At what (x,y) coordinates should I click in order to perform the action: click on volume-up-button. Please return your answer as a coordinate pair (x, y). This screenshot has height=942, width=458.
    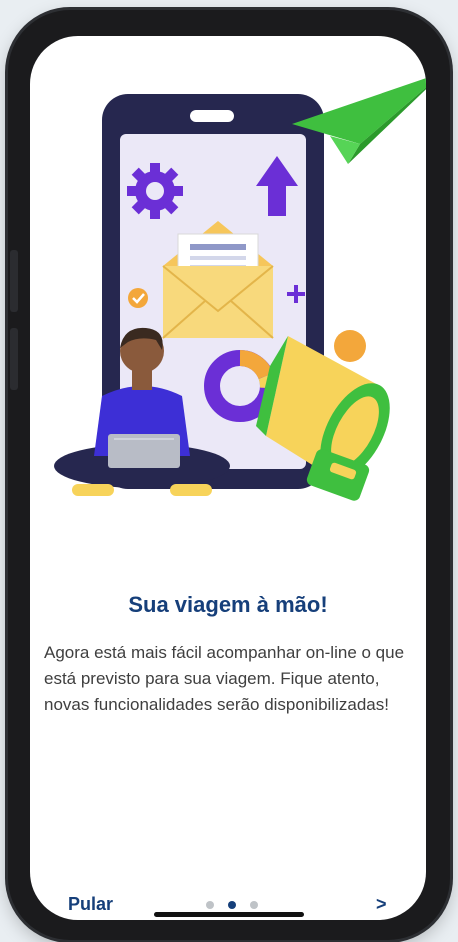
    Looking at the image, I should click on (14, 281).